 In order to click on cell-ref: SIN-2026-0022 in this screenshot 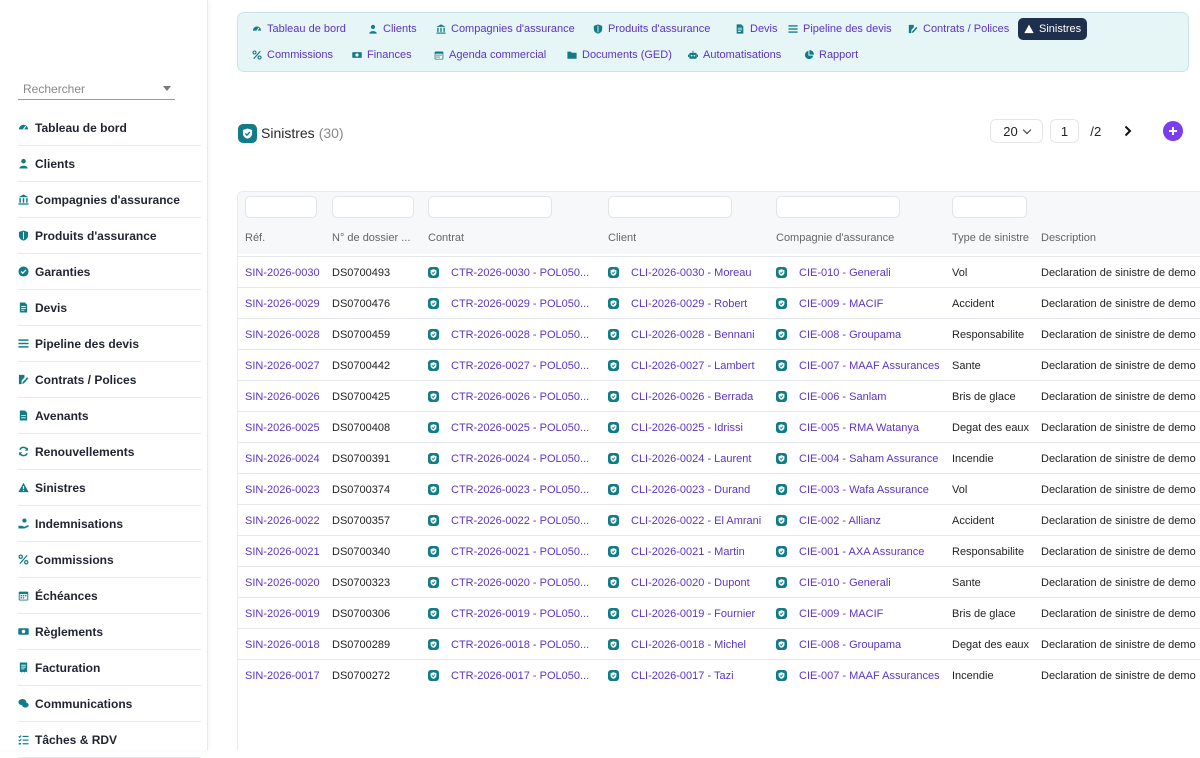, I will do `click(288, 520)`.